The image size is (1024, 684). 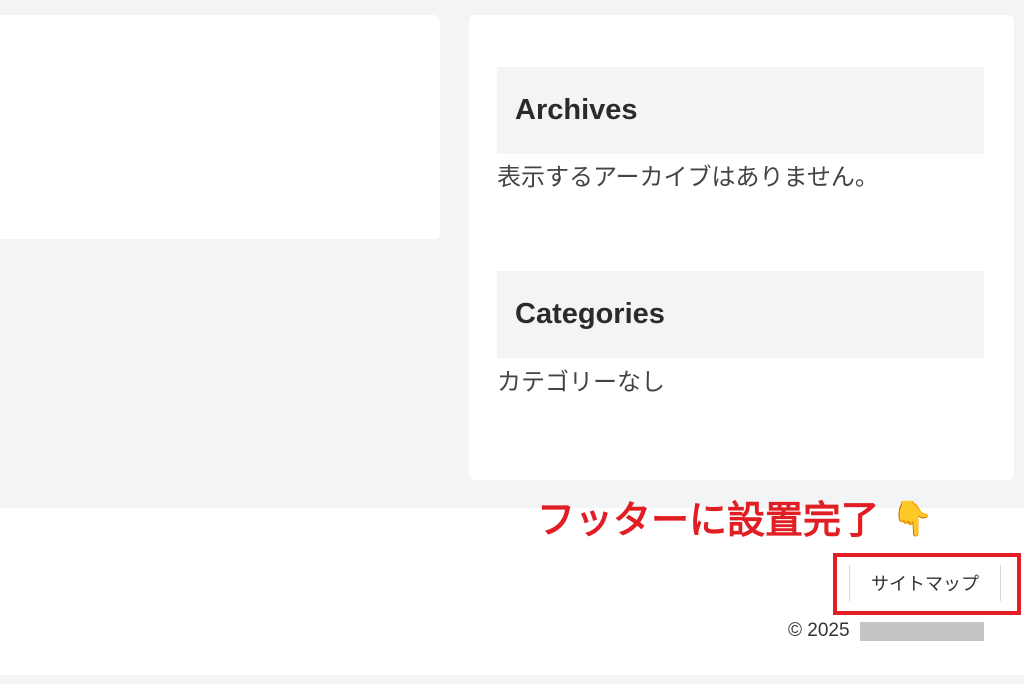 What do you see at coordinates (925, 583) in the screenshot?
I see `footer-sitemap-link: サイトマップ` at bounding box center [925, 583].